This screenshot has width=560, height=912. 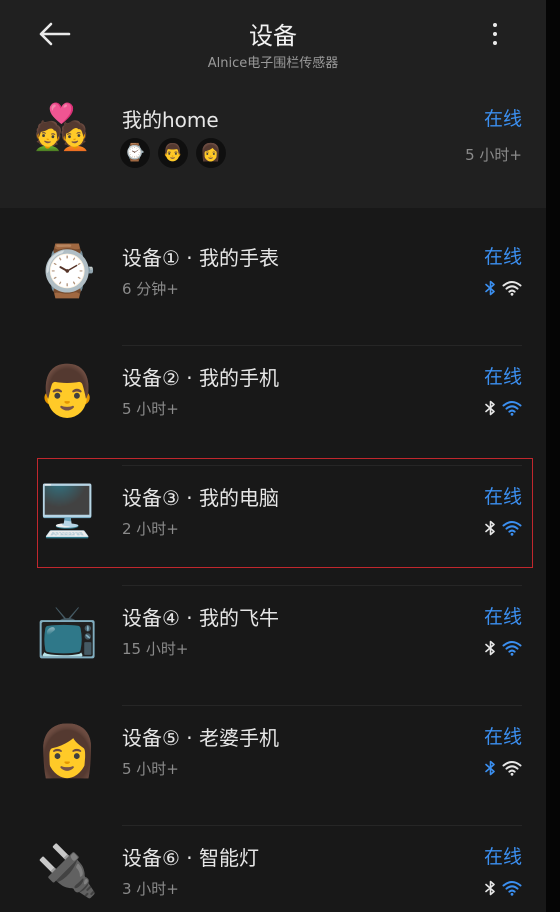 I want to click on device-name: 设备① · 我的手表, so click(x=201, y=258).